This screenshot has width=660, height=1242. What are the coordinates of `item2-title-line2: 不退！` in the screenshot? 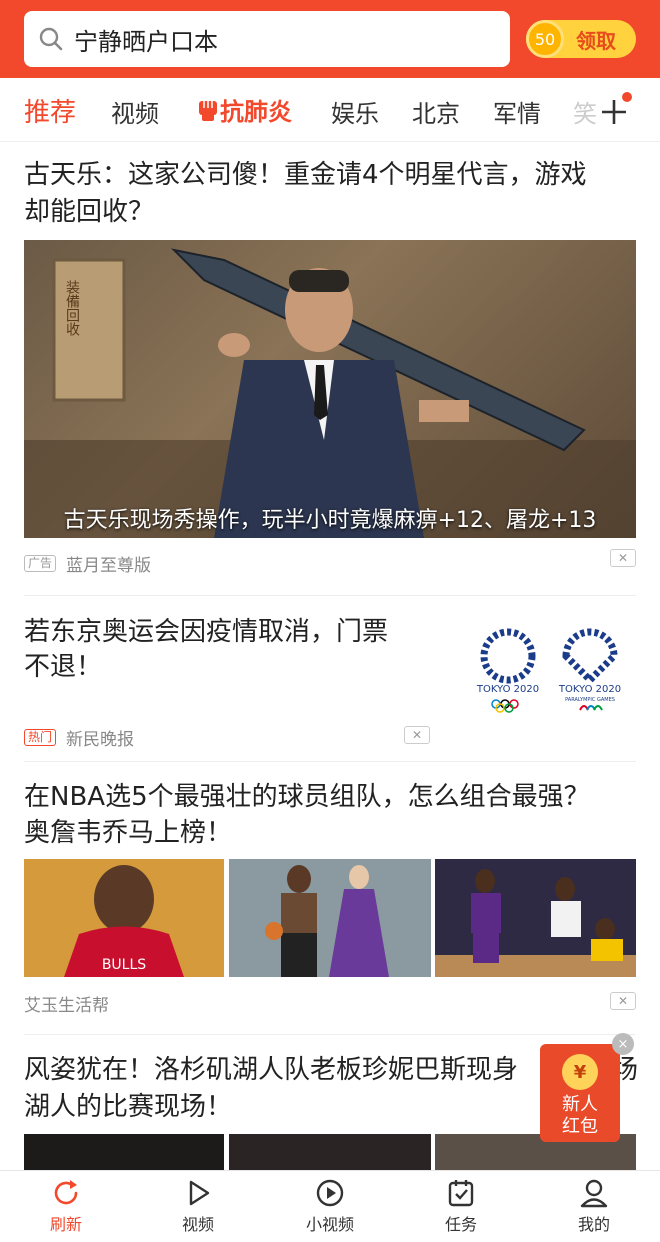 It's located at (63, 667).